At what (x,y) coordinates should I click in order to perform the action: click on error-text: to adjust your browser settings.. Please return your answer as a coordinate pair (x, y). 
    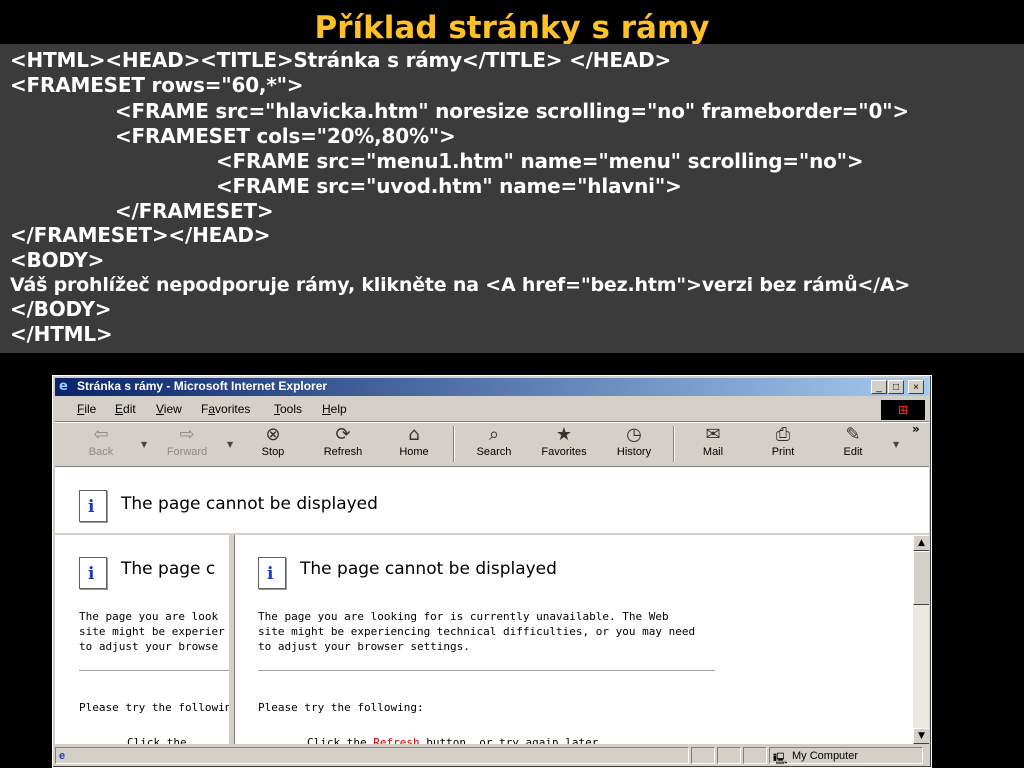
    Looking at the image, I should click on (364, 646).